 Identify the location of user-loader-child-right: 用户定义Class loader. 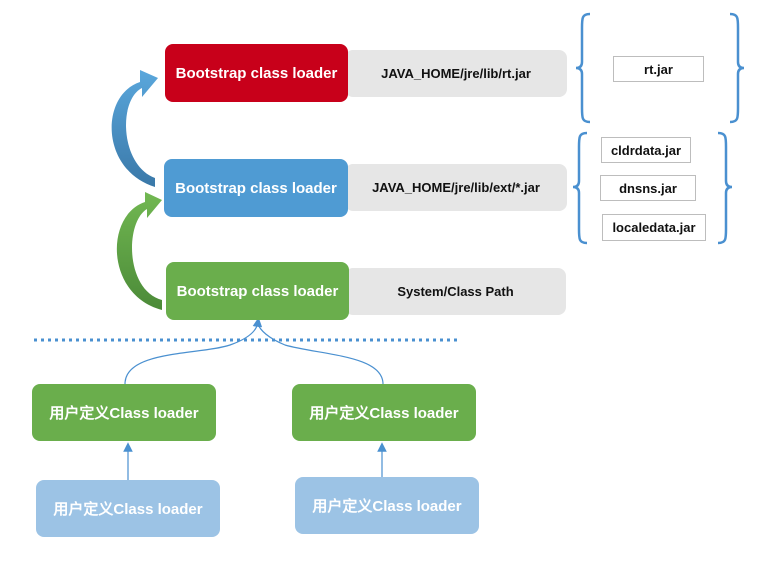
(387, 505).